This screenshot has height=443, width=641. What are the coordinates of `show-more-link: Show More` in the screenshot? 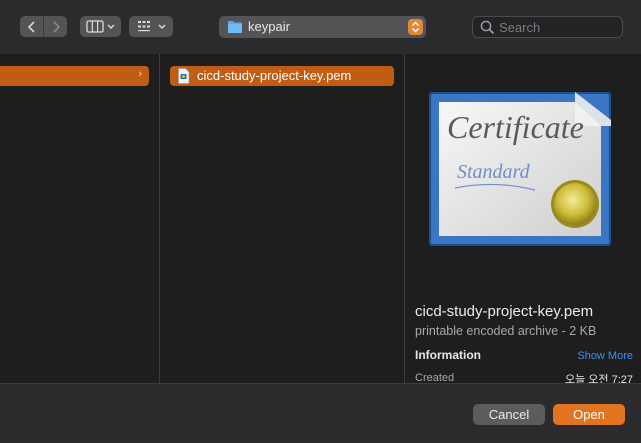 It's located at (605, 356).